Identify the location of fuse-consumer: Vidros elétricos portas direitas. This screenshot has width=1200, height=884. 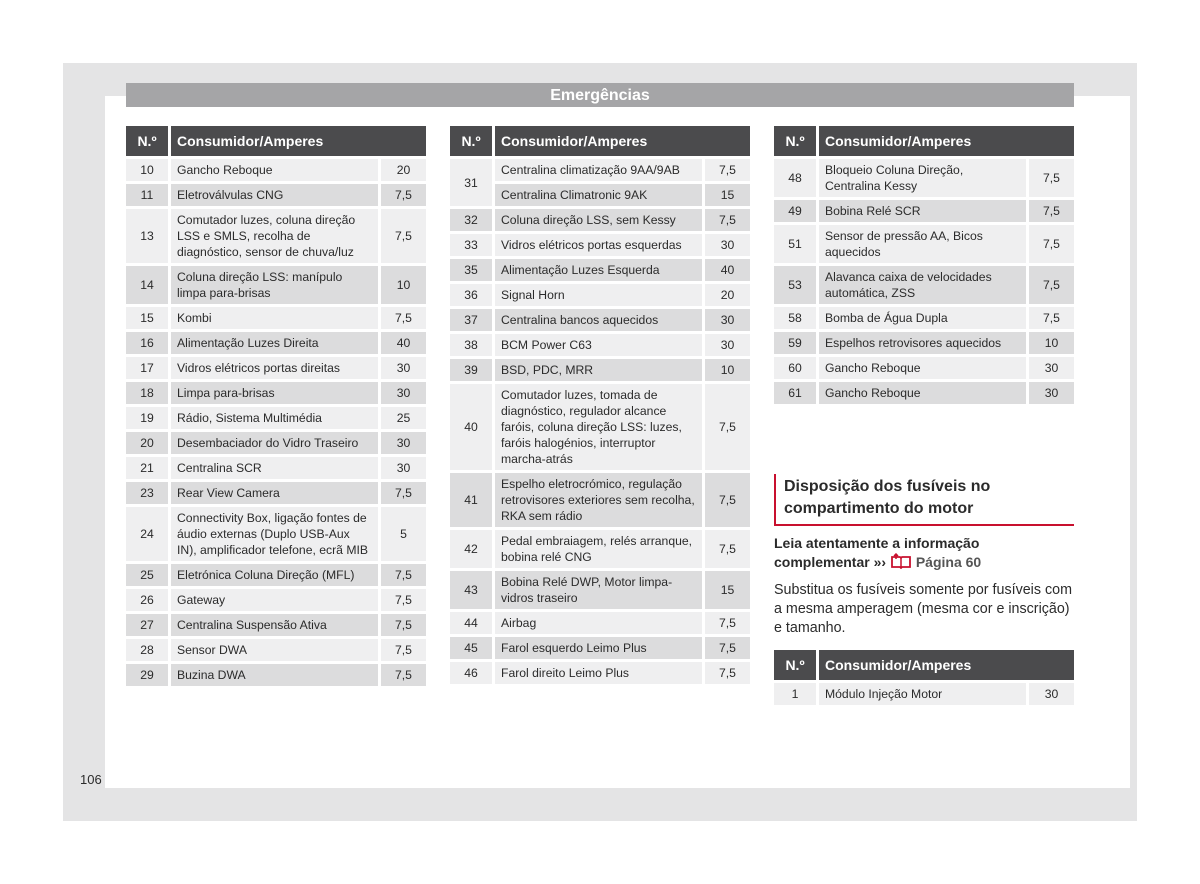
(276, 369).